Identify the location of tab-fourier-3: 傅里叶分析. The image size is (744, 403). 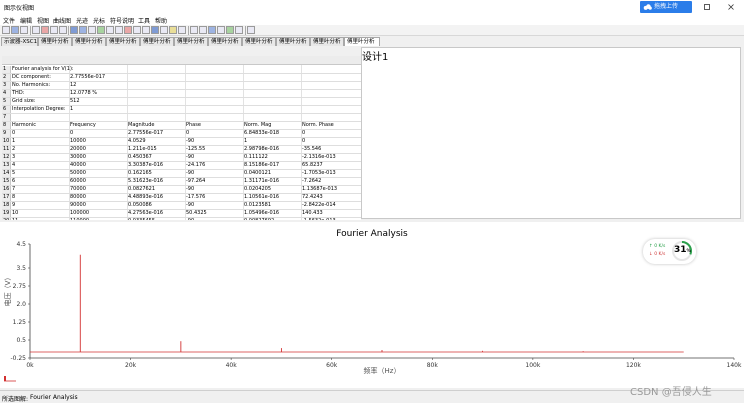
(123, 41).